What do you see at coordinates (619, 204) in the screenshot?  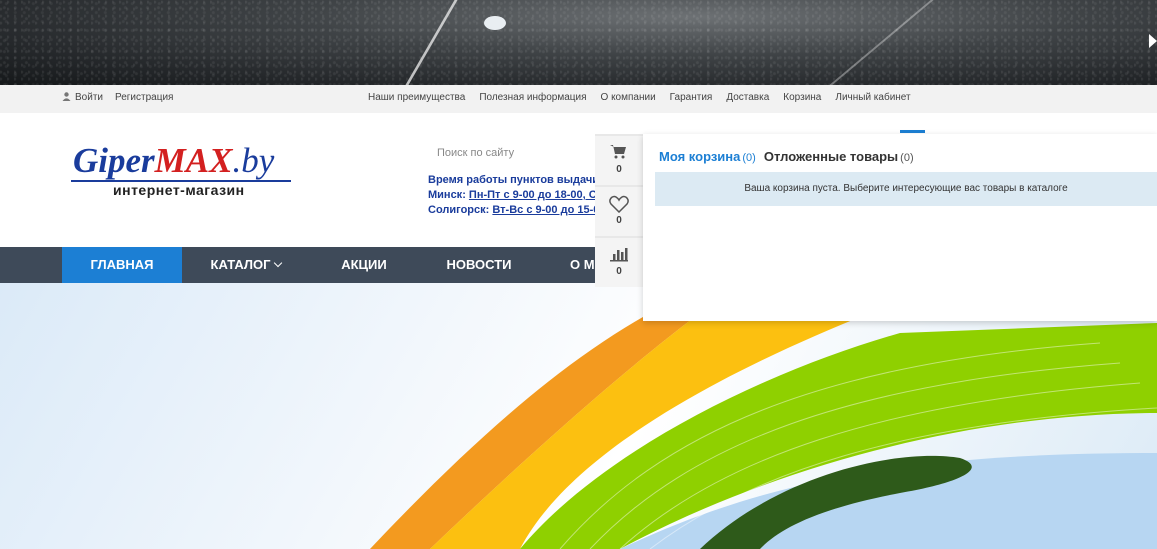 I see `heart-icon` at bounding box center [619, 204].